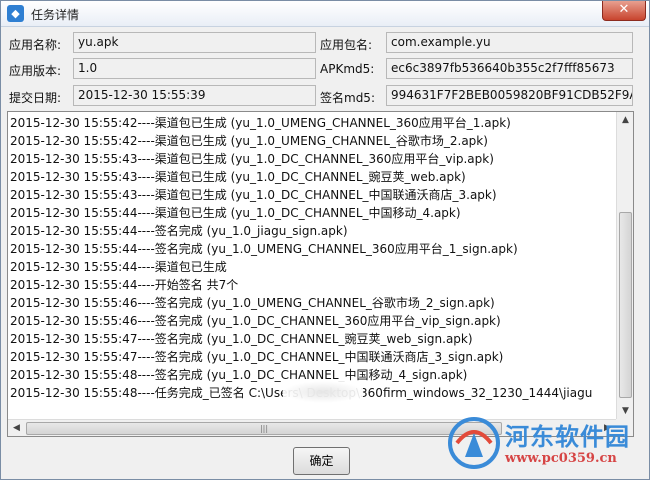 This screenshot has height=480, width=650. I want to click on horizontal-scroll-thumb: |||, so click(264, 428).